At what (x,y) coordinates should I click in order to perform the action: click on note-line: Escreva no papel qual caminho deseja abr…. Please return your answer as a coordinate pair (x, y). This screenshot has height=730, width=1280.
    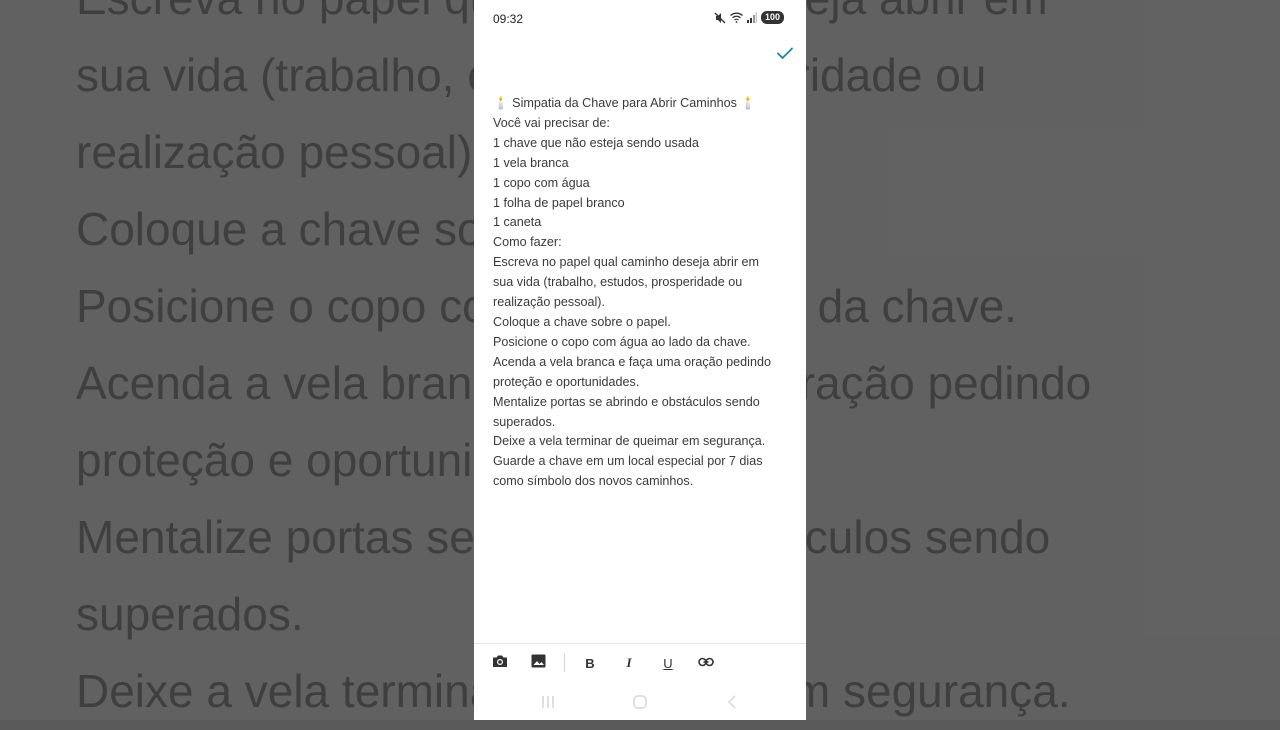
    Looking at the image, I should click on (626, 262).